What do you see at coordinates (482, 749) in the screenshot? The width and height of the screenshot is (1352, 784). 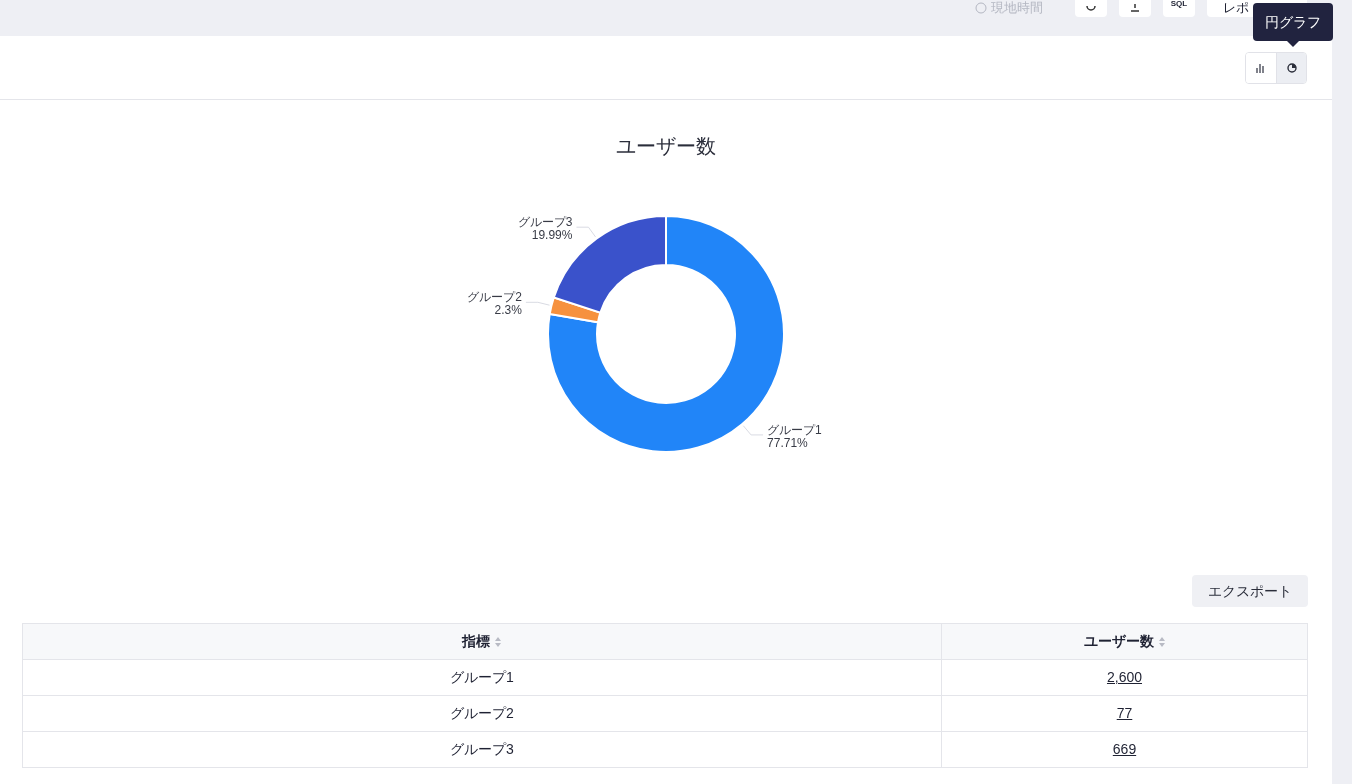 I see `table-cell-text: グループ3` at bounding box center [482, 749].